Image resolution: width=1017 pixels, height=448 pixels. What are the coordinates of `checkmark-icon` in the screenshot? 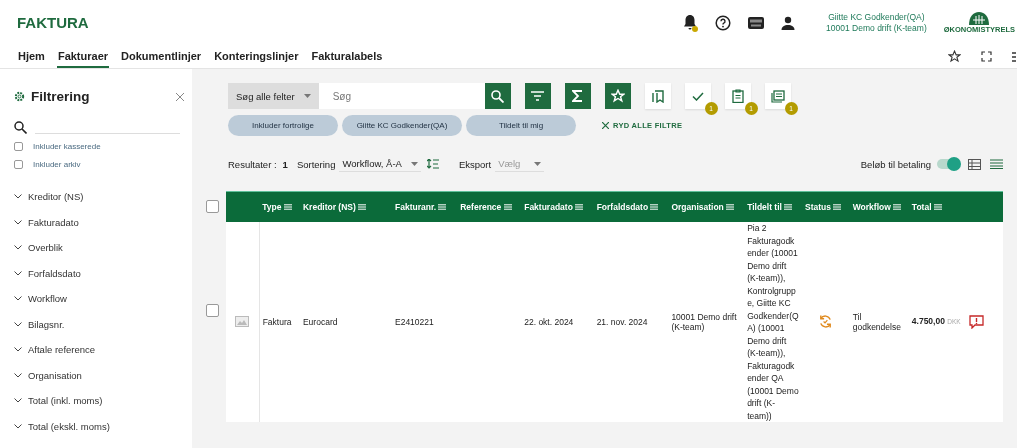 It's located at (697, 96).